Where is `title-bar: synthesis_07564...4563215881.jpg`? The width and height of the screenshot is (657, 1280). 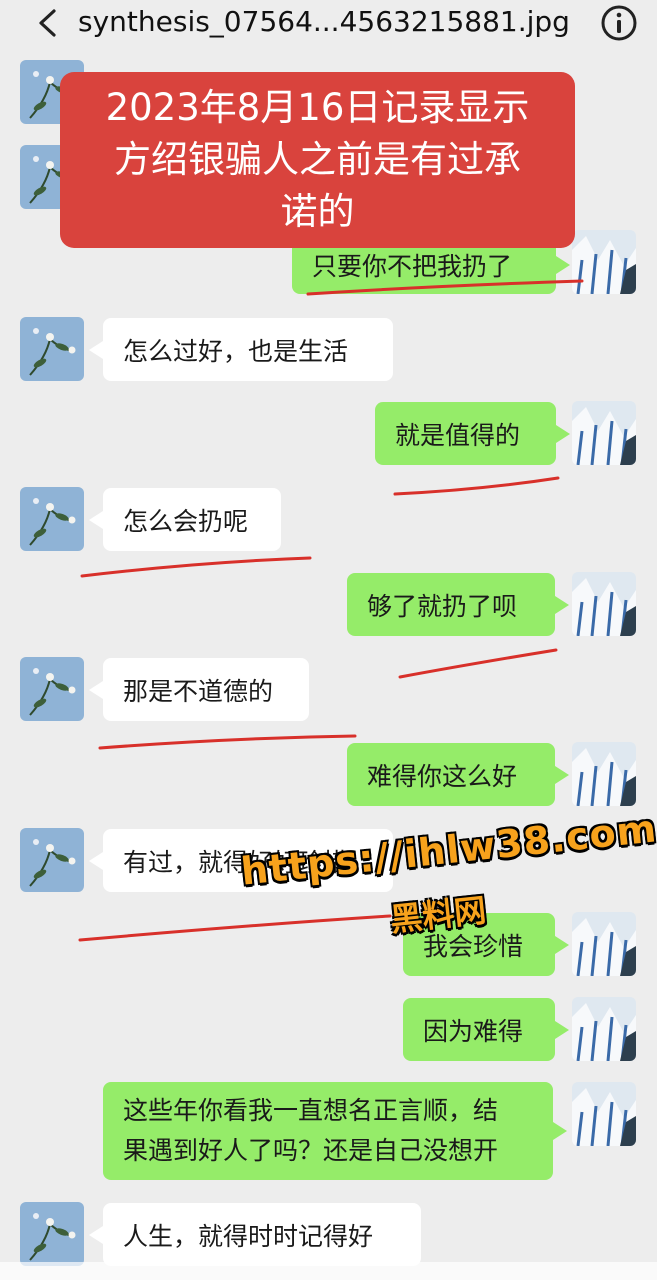
title-bar: synthesis_07564...4563215881.jpg is located at coordinates (328, 24).